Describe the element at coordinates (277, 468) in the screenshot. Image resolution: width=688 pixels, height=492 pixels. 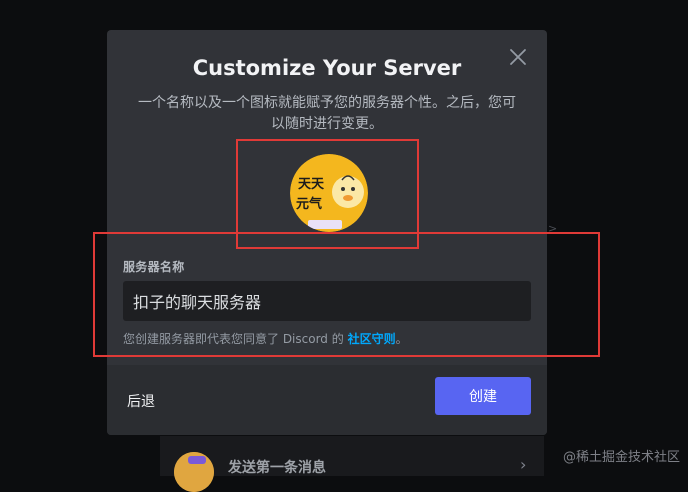
I see `background-message-text: 发送第一条消息` at that location.